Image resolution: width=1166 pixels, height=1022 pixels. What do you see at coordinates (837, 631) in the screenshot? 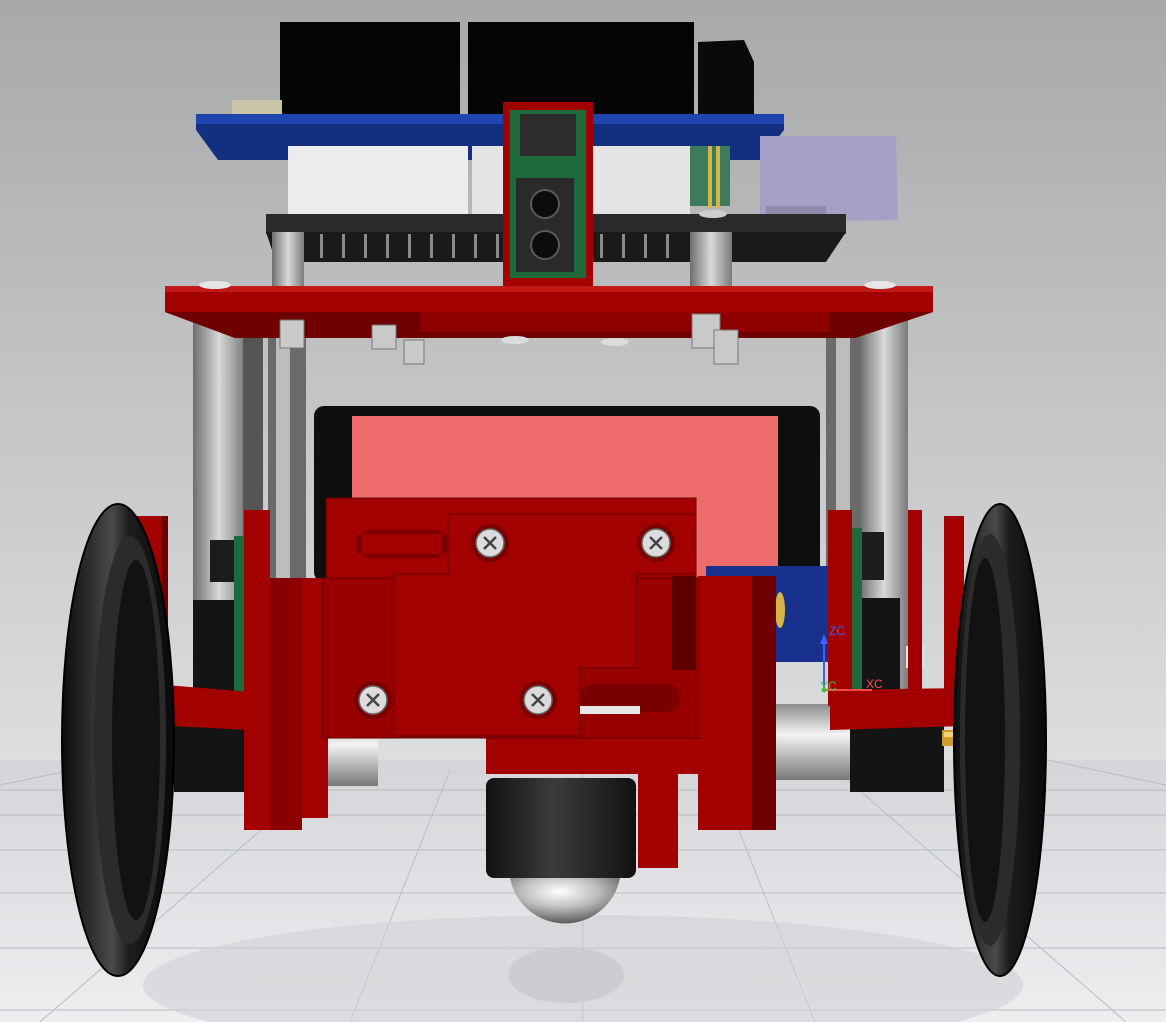
I see `z-axis-label: ZC` at bounding box center [837, 631].